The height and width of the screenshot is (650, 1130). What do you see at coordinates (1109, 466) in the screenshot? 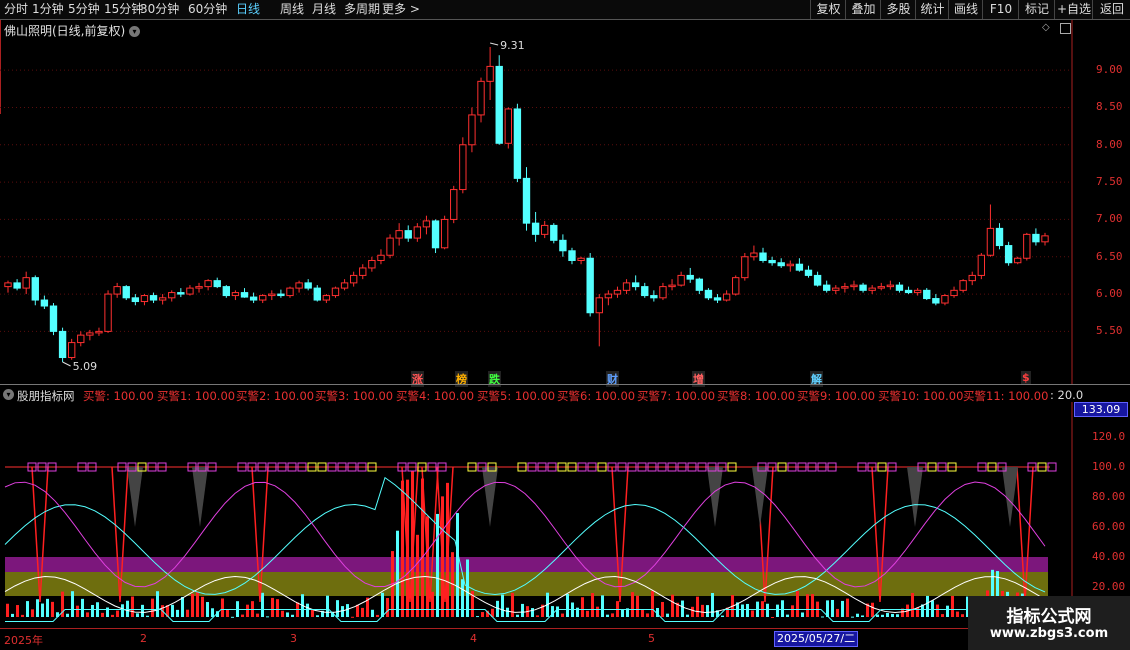
I see `indicator-tick-label: 100.0` at bounding box center [1109, 466].